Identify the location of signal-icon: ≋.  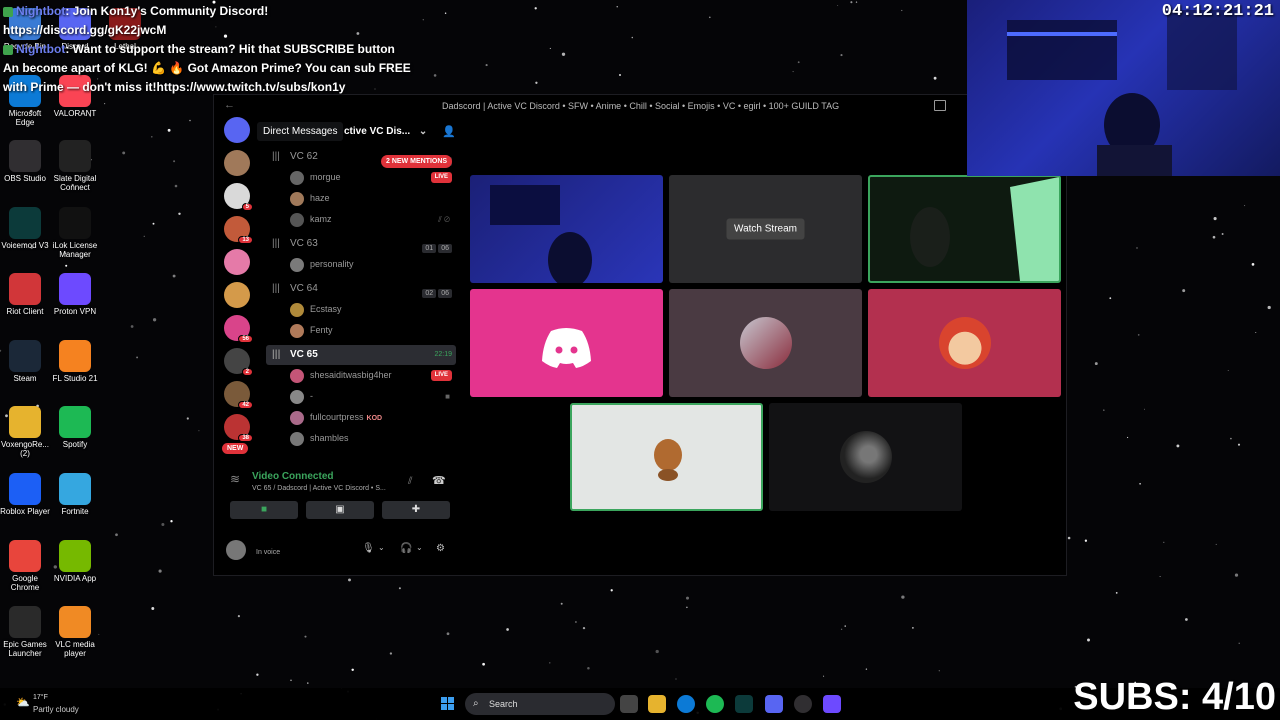
(235, 479).